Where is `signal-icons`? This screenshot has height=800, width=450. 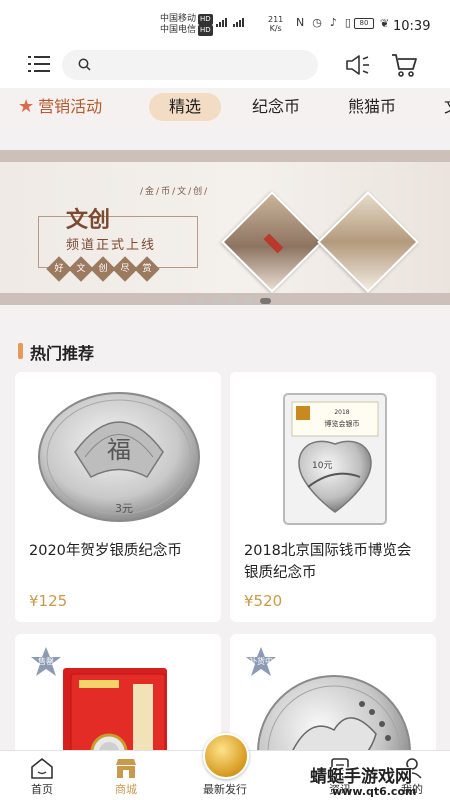
signal-icons is located at coordinates (230, 22).